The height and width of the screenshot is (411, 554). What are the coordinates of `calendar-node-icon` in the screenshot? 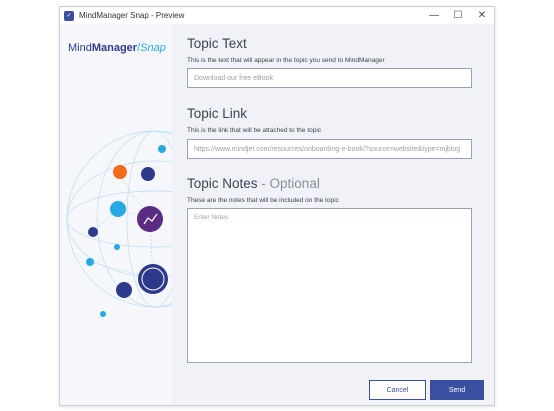 It's located at (118, 209).